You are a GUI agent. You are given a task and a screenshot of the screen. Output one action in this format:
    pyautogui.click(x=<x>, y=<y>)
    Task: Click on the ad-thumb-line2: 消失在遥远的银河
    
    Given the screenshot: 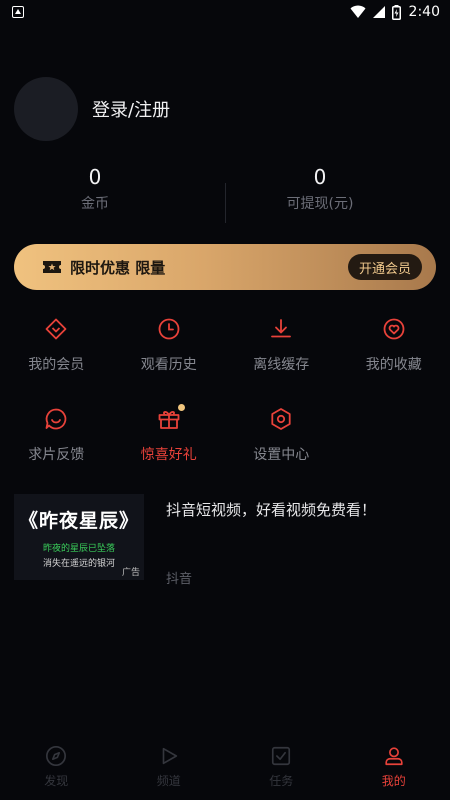 What is the action you would take?
    pyautogui.click(x=78, y=563)
    